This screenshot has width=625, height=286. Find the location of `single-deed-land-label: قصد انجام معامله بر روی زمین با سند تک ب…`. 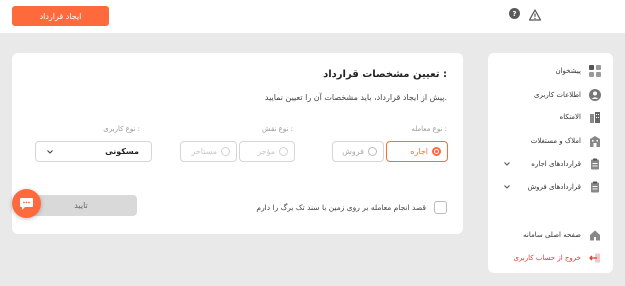

single-deed-land-label: قصد انجام معامله بر روی زمین با سند تک ب… is located at coordinates (341, 207).